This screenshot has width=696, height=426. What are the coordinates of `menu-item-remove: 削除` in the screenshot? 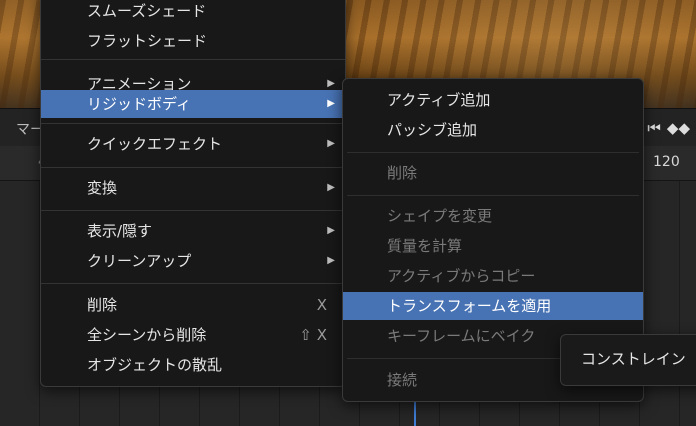 It's located at (493, 173).